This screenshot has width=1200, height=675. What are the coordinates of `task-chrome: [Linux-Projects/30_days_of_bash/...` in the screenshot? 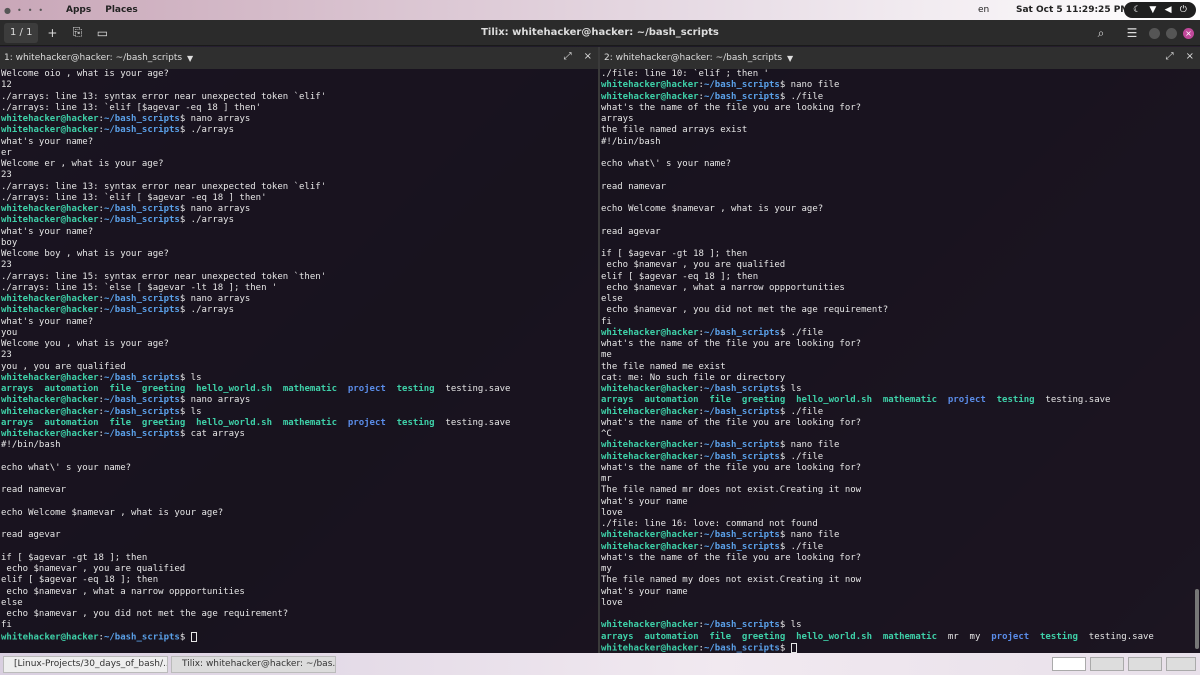 It's located at (85, 664).